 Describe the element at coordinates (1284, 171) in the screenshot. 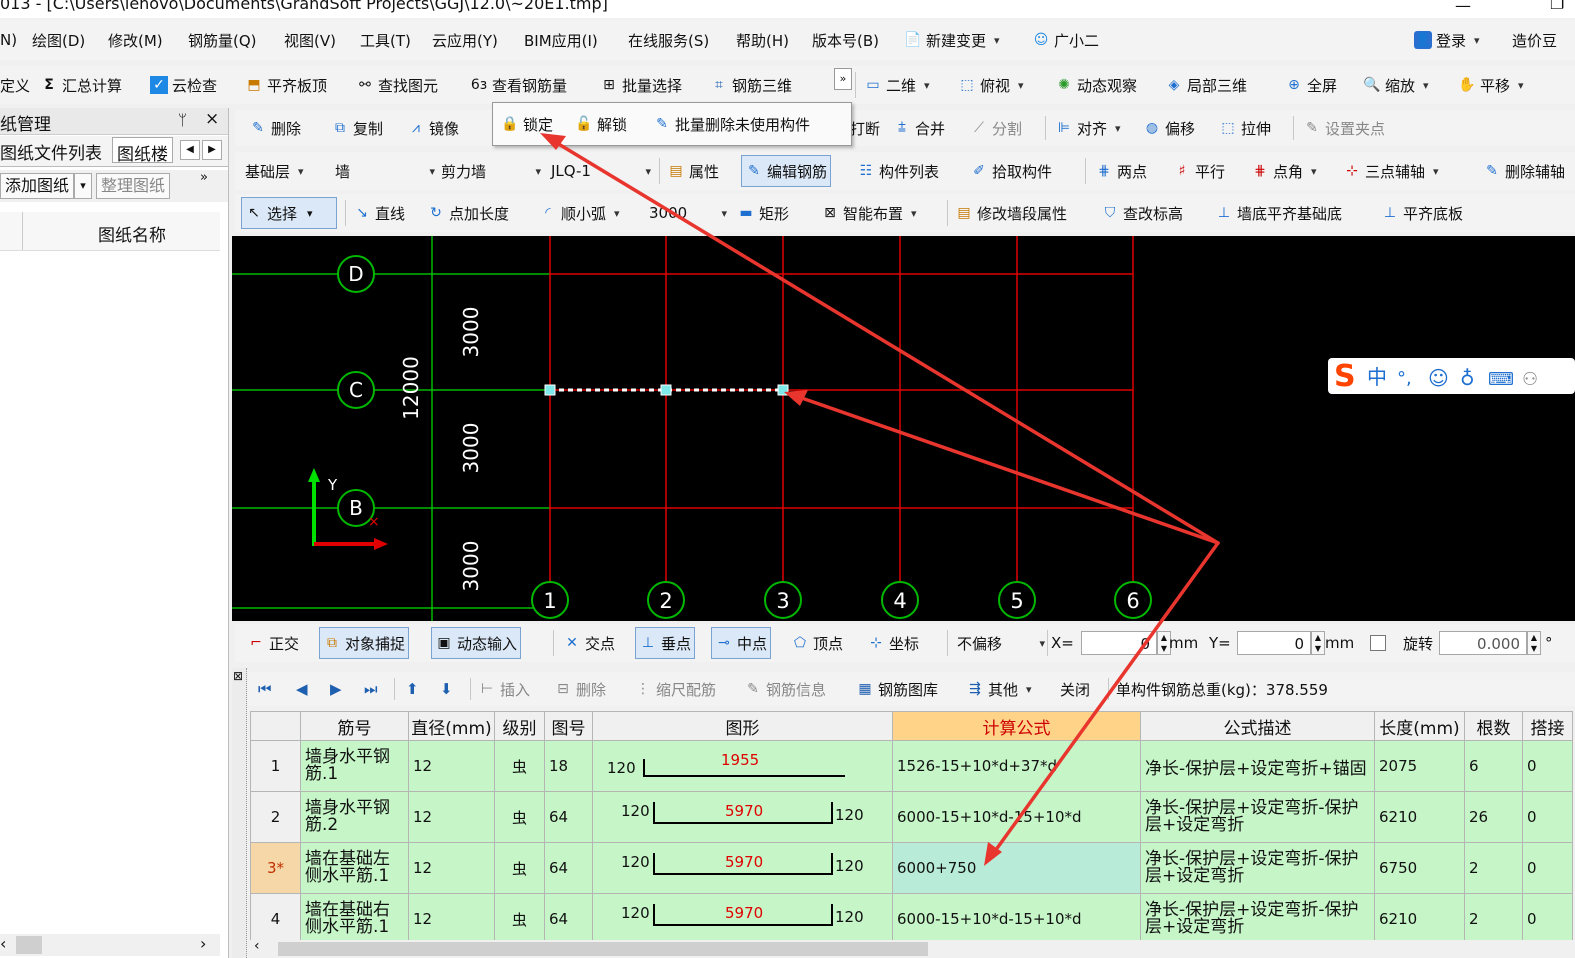

I see `point-angle-button: ⋕ 点角` at that location.